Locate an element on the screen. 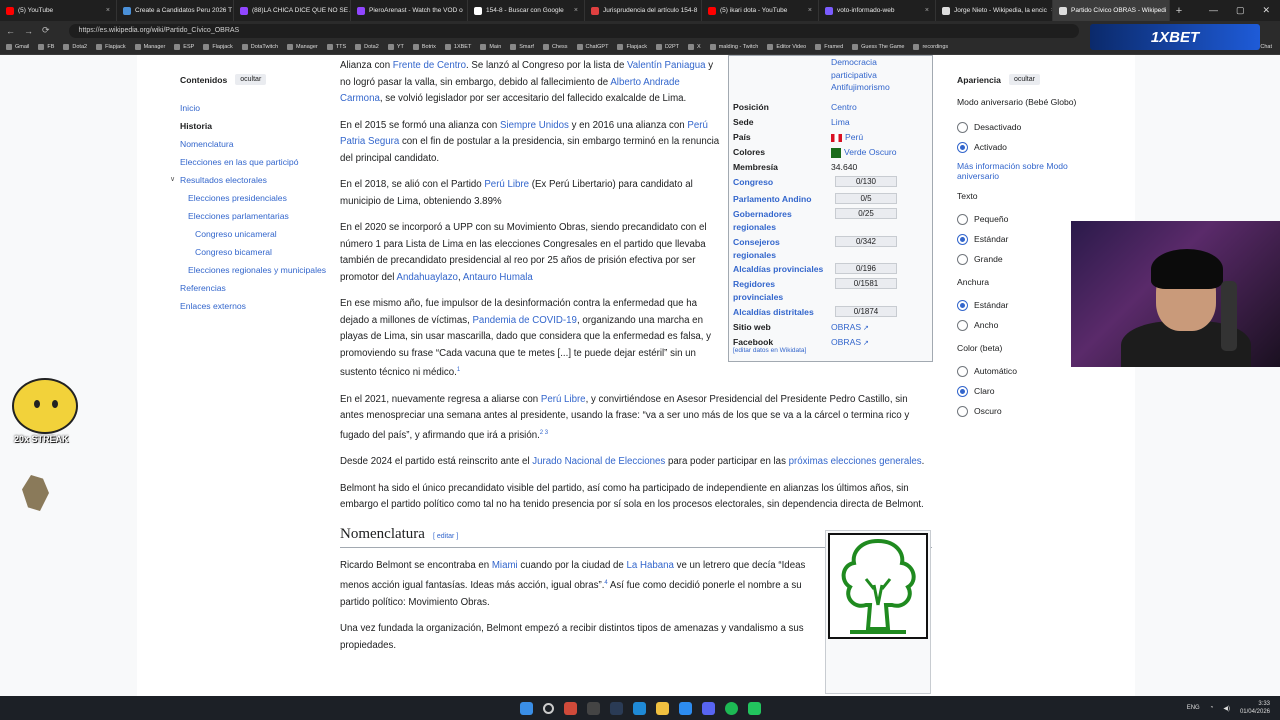 The height and width of the screenshot is (720, 1280). browser-tab: PieroArenast - Watch the VOD o× is located at coordinates (409, 10).